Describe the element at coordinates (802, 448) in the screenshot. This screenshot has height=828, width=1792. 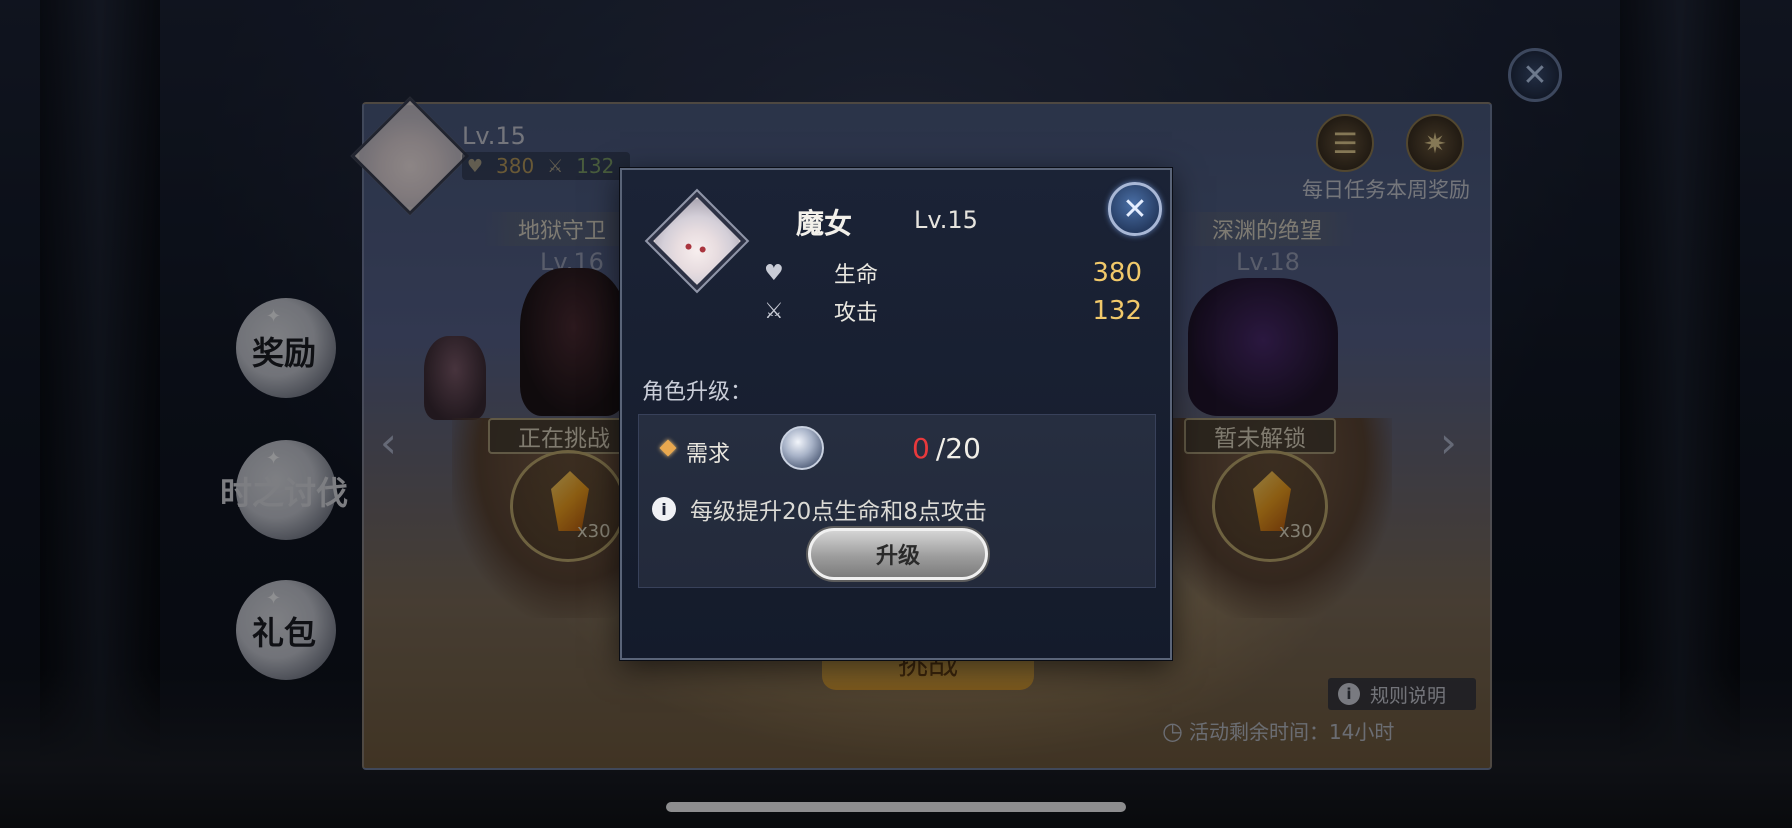
I see `upgrade-orb-icon` at that location.